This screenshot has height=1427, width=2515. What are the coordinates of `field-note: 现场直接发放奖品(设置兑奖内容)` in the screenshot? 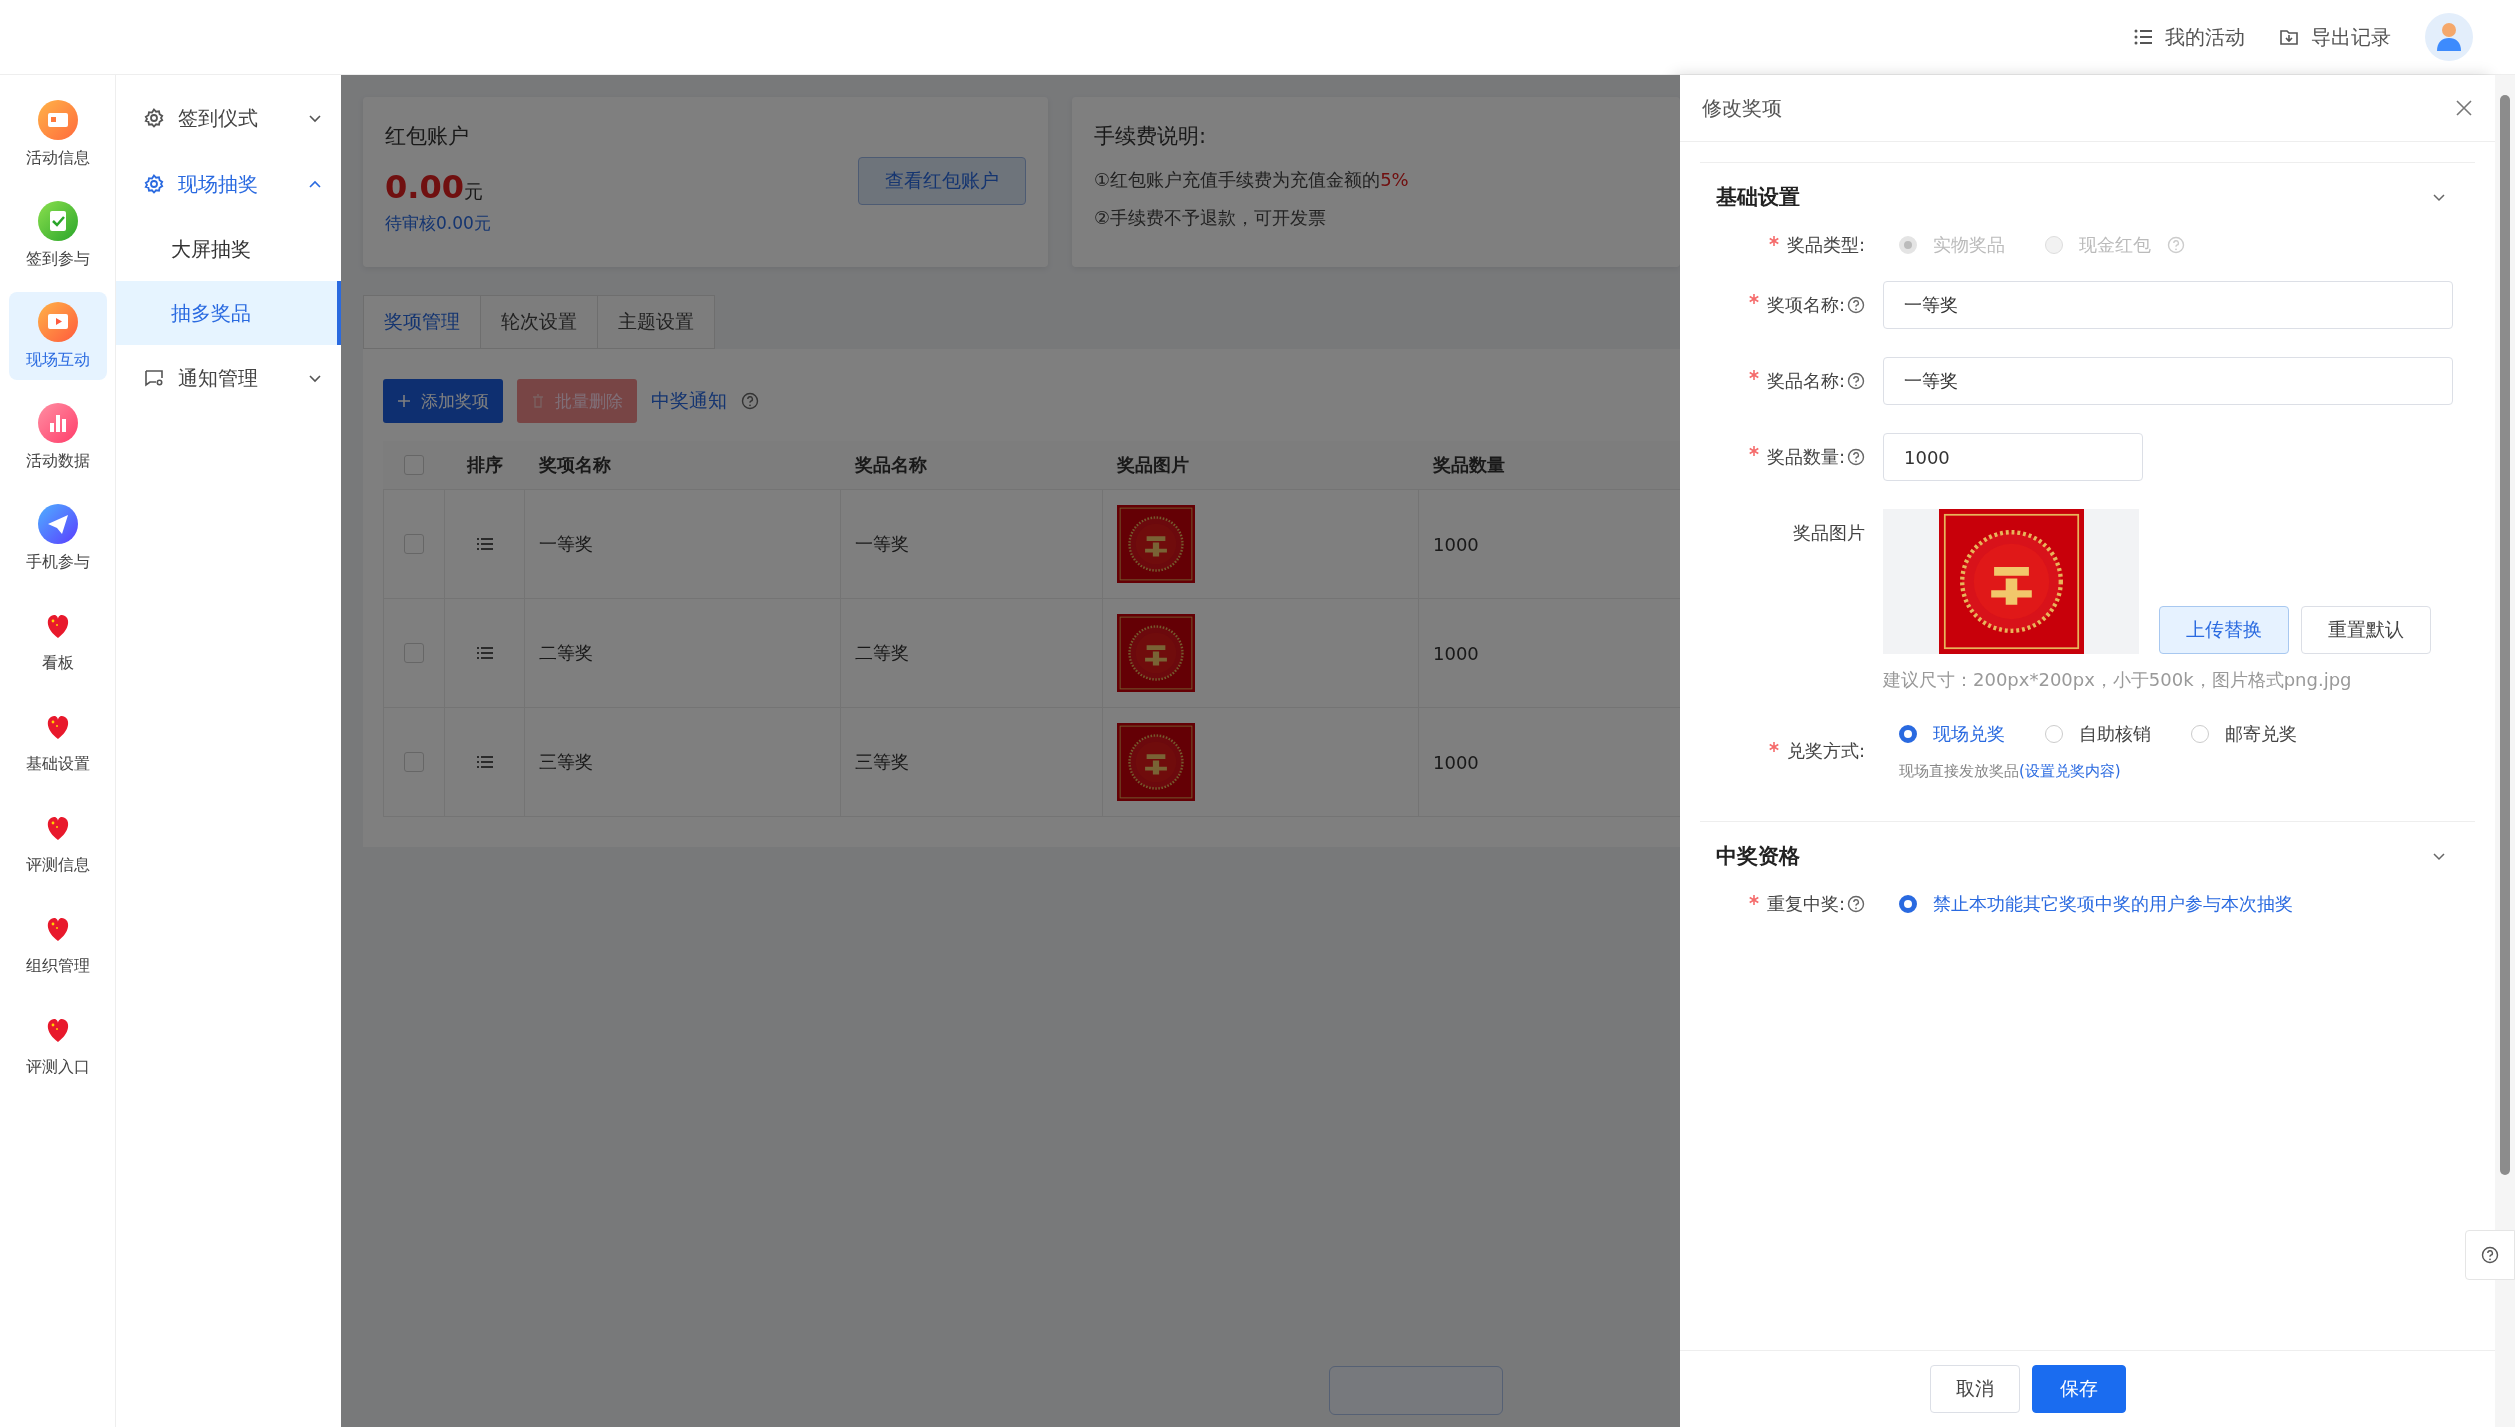 It's located at (2010, 771).